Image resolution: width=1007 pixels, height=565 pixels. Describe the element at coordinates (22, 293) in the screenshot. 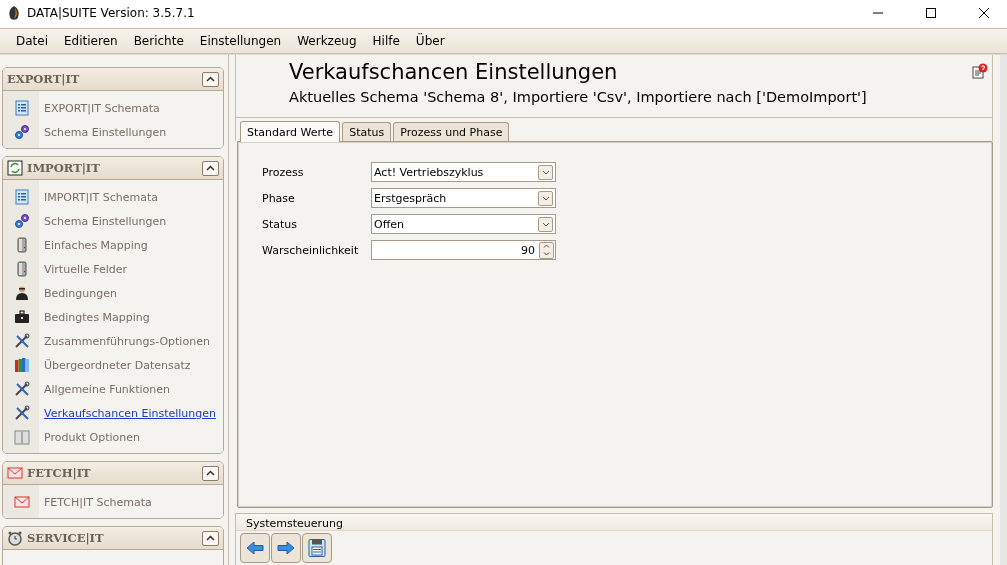

I see `person-icon` at that location.